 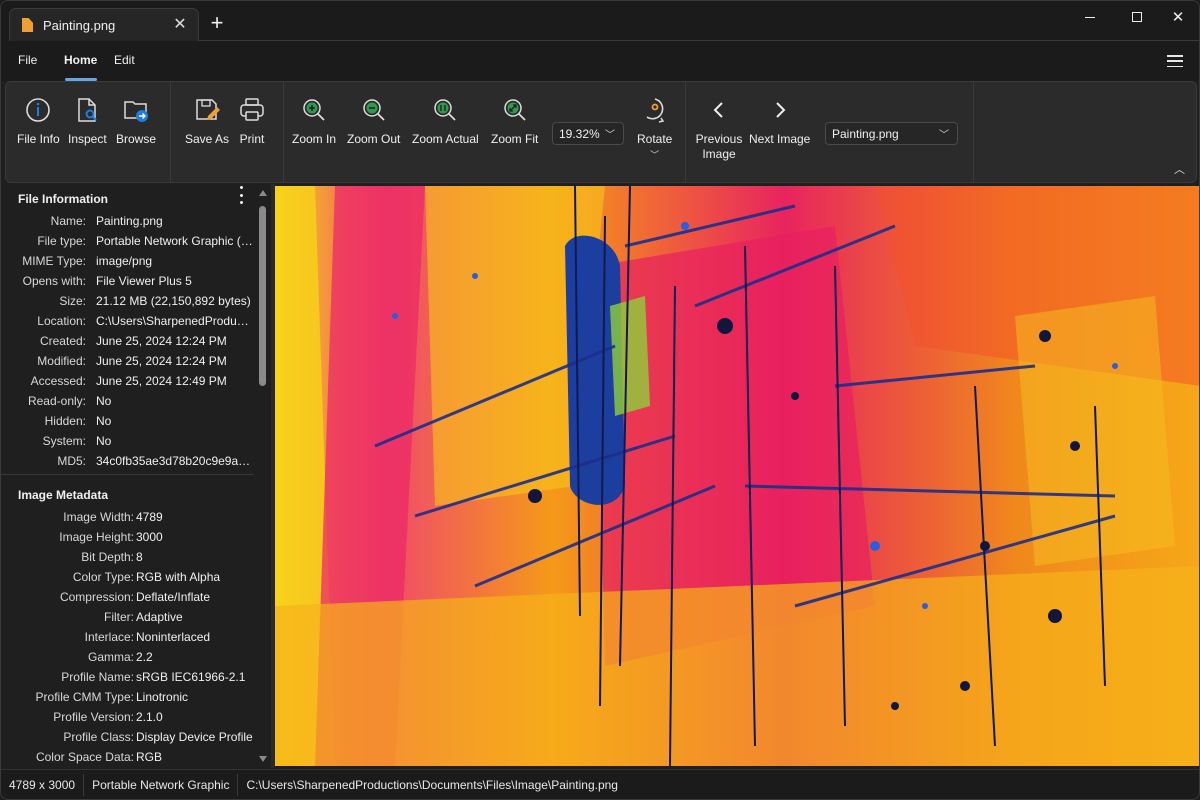 What do you see at coordinates (54, 281) in the screenshot?
I see `info-key: Opens with:` at bounding box center [54, 281].